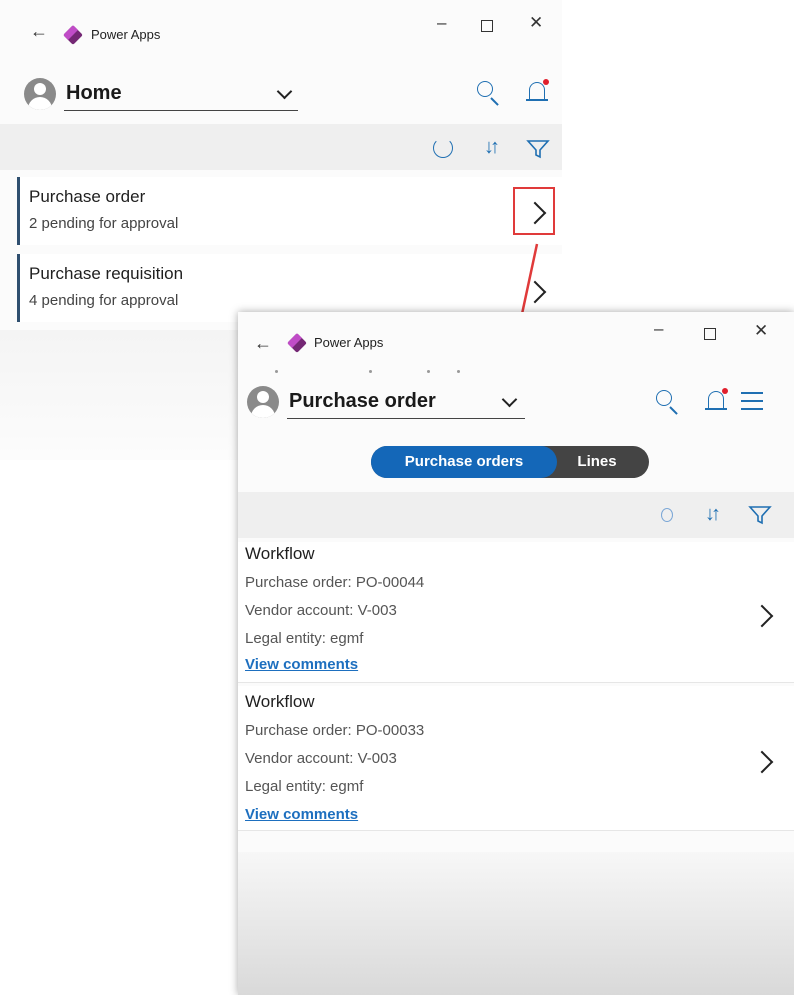 This screenshot has height=995, width=794. What do you see at coordinates (443, 148) in the screenshot?
I see `refresh-icon` at bounding box center [443, 148].